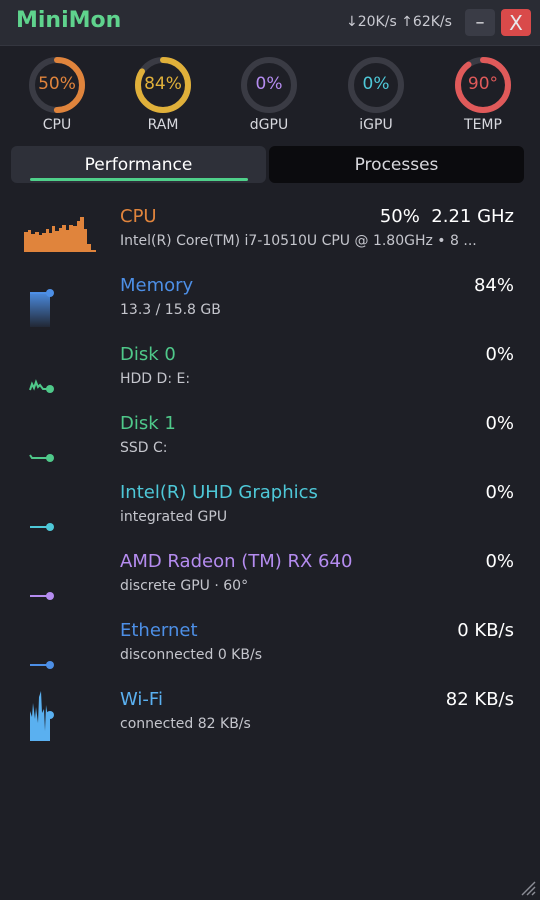 Image resolution: width=540 pixels, height=900 pixels. I want to click on resource-row-integrated-gpu: Intel(R) UHD Graphics integrated GPU 0%, so click(270, 506).